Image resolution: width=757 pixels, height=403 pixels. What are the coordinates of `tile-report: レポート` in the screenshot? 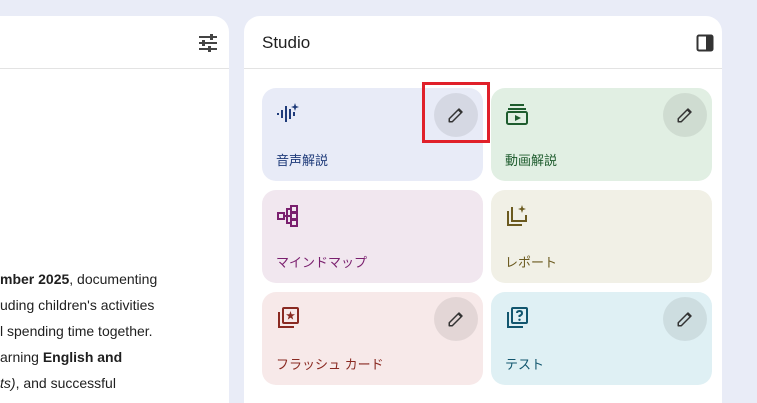 It's located at (601, 236).